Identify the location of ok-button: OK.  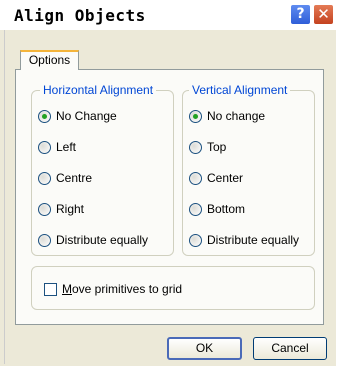
(204, 348).